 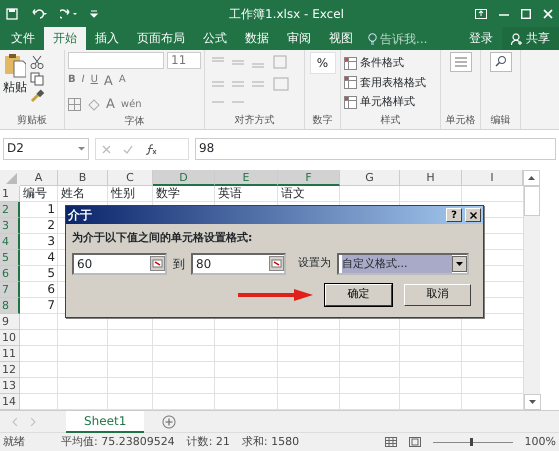 I want to click on ribbon-tab: 插入, so click(x=107, y=38).